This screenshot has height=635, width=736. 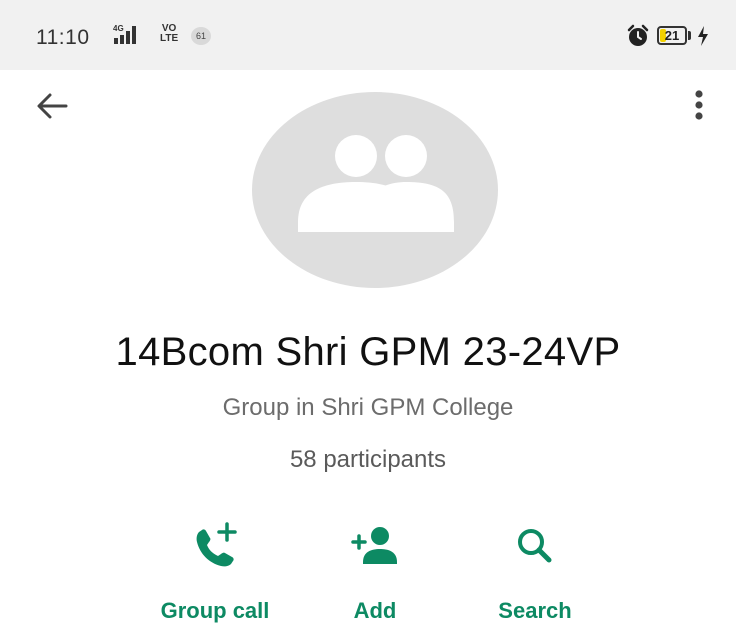 I want to click on group-avatar, so click(x=375, y=190).